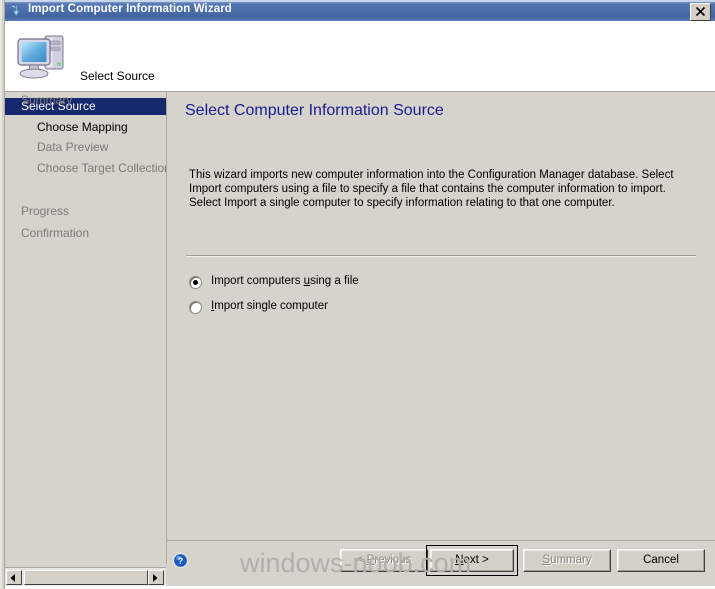  Describe the element at coordinates (359, 56) in the screenshot. I see `wizard-header: Select Source` at that location.